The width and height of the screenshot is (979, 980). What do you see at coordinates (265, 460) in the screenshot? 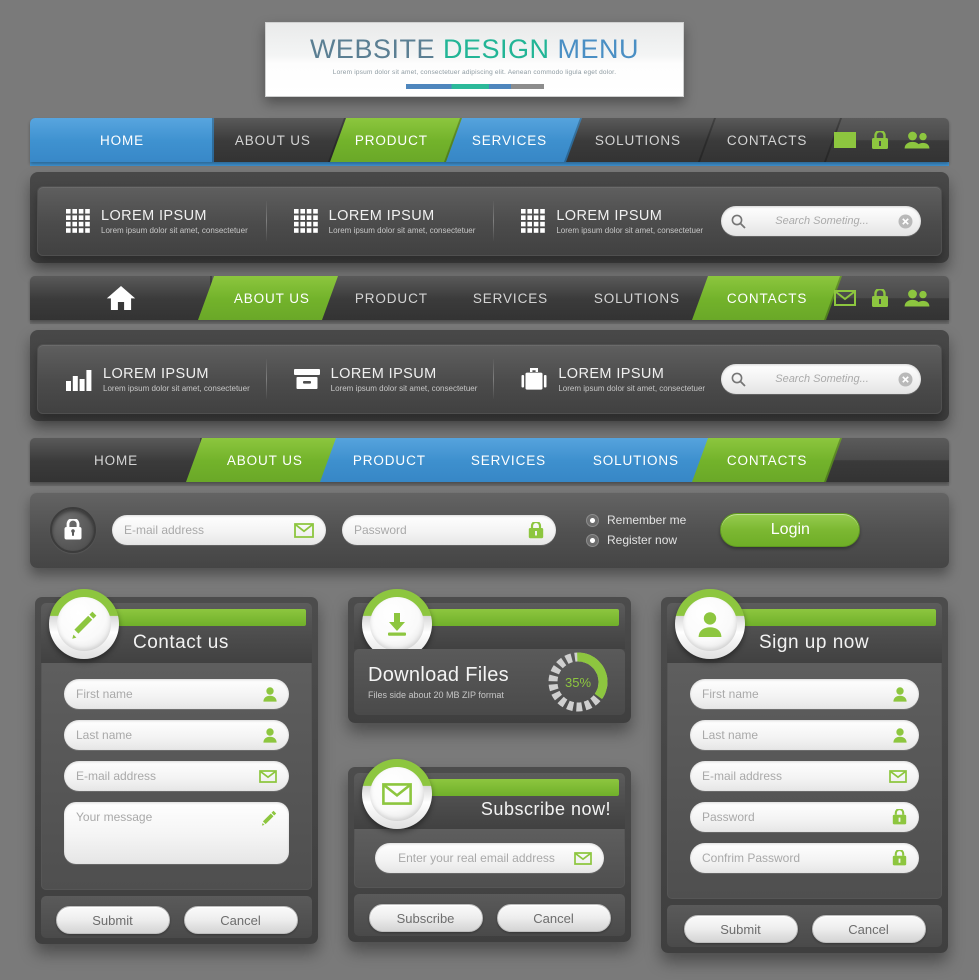
I see `nav3-item-about-us: ABOUT US` at bounding box center [265, 460].